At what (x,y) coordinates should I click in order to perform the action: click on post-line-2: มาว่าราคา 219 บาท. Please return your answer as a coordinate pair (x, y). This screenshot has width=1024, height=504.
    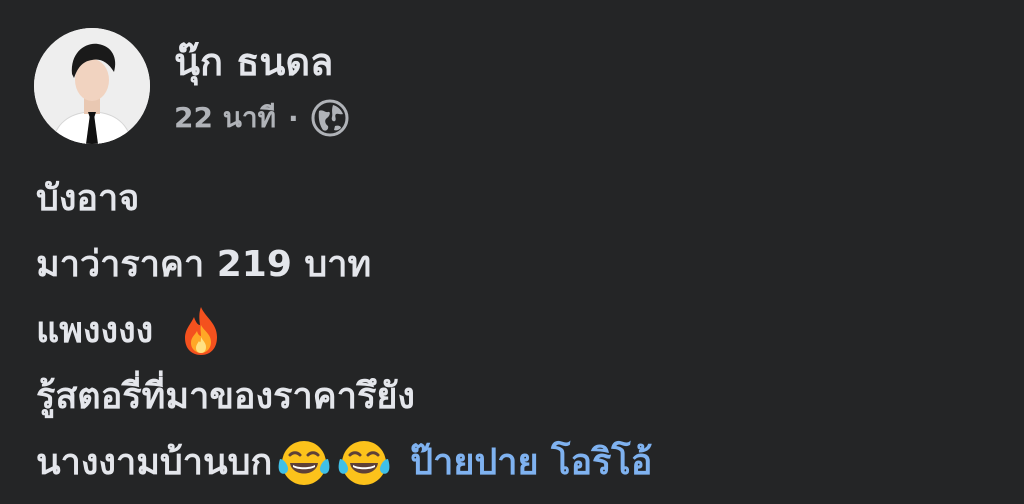
    Looking at the image, I should click on (516, 265).